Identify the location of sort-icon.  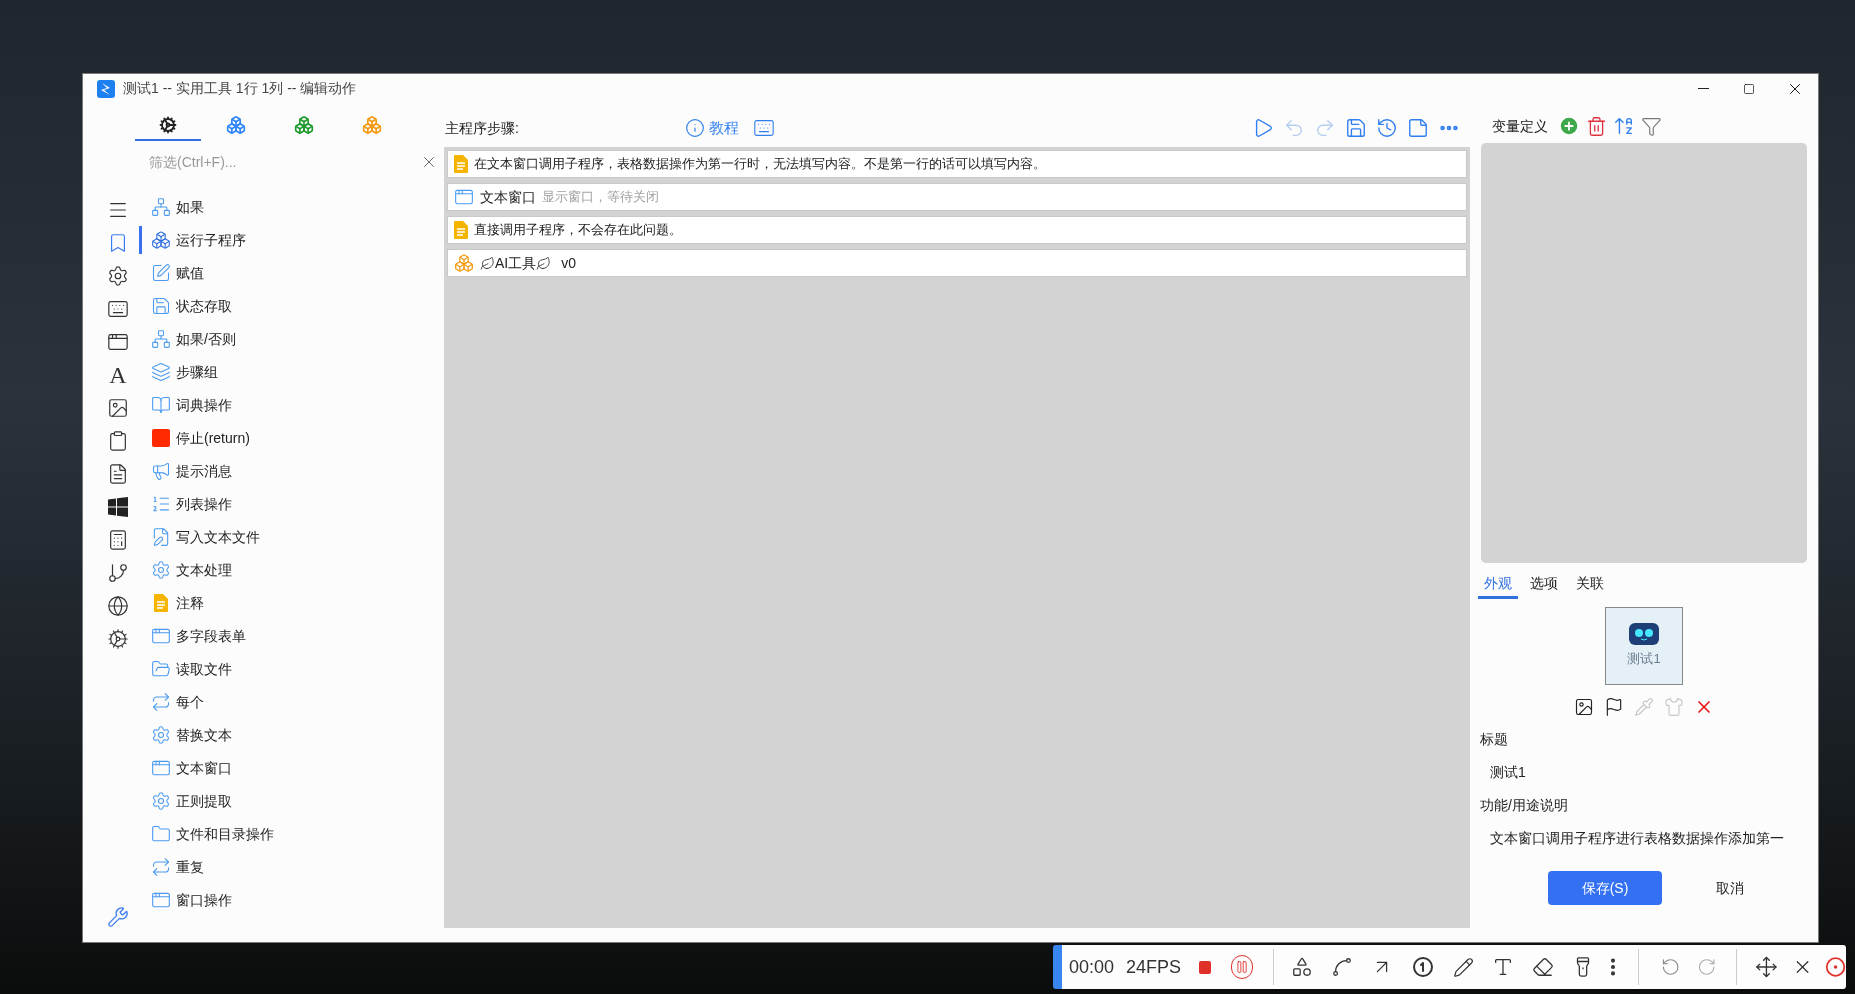
(1624, 126).